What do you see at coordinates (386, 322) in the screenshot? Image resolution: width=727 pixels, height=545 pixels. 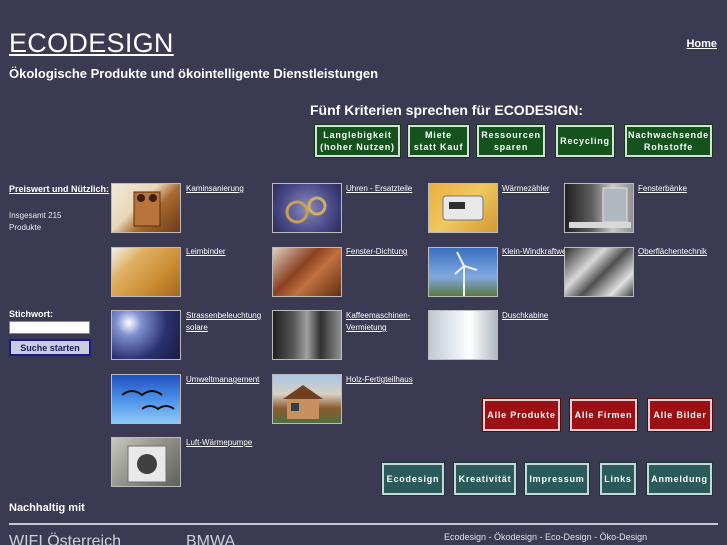 I see `product-link: Kaffeemaschinen-Vermietung` at bounding box center [386, 322].